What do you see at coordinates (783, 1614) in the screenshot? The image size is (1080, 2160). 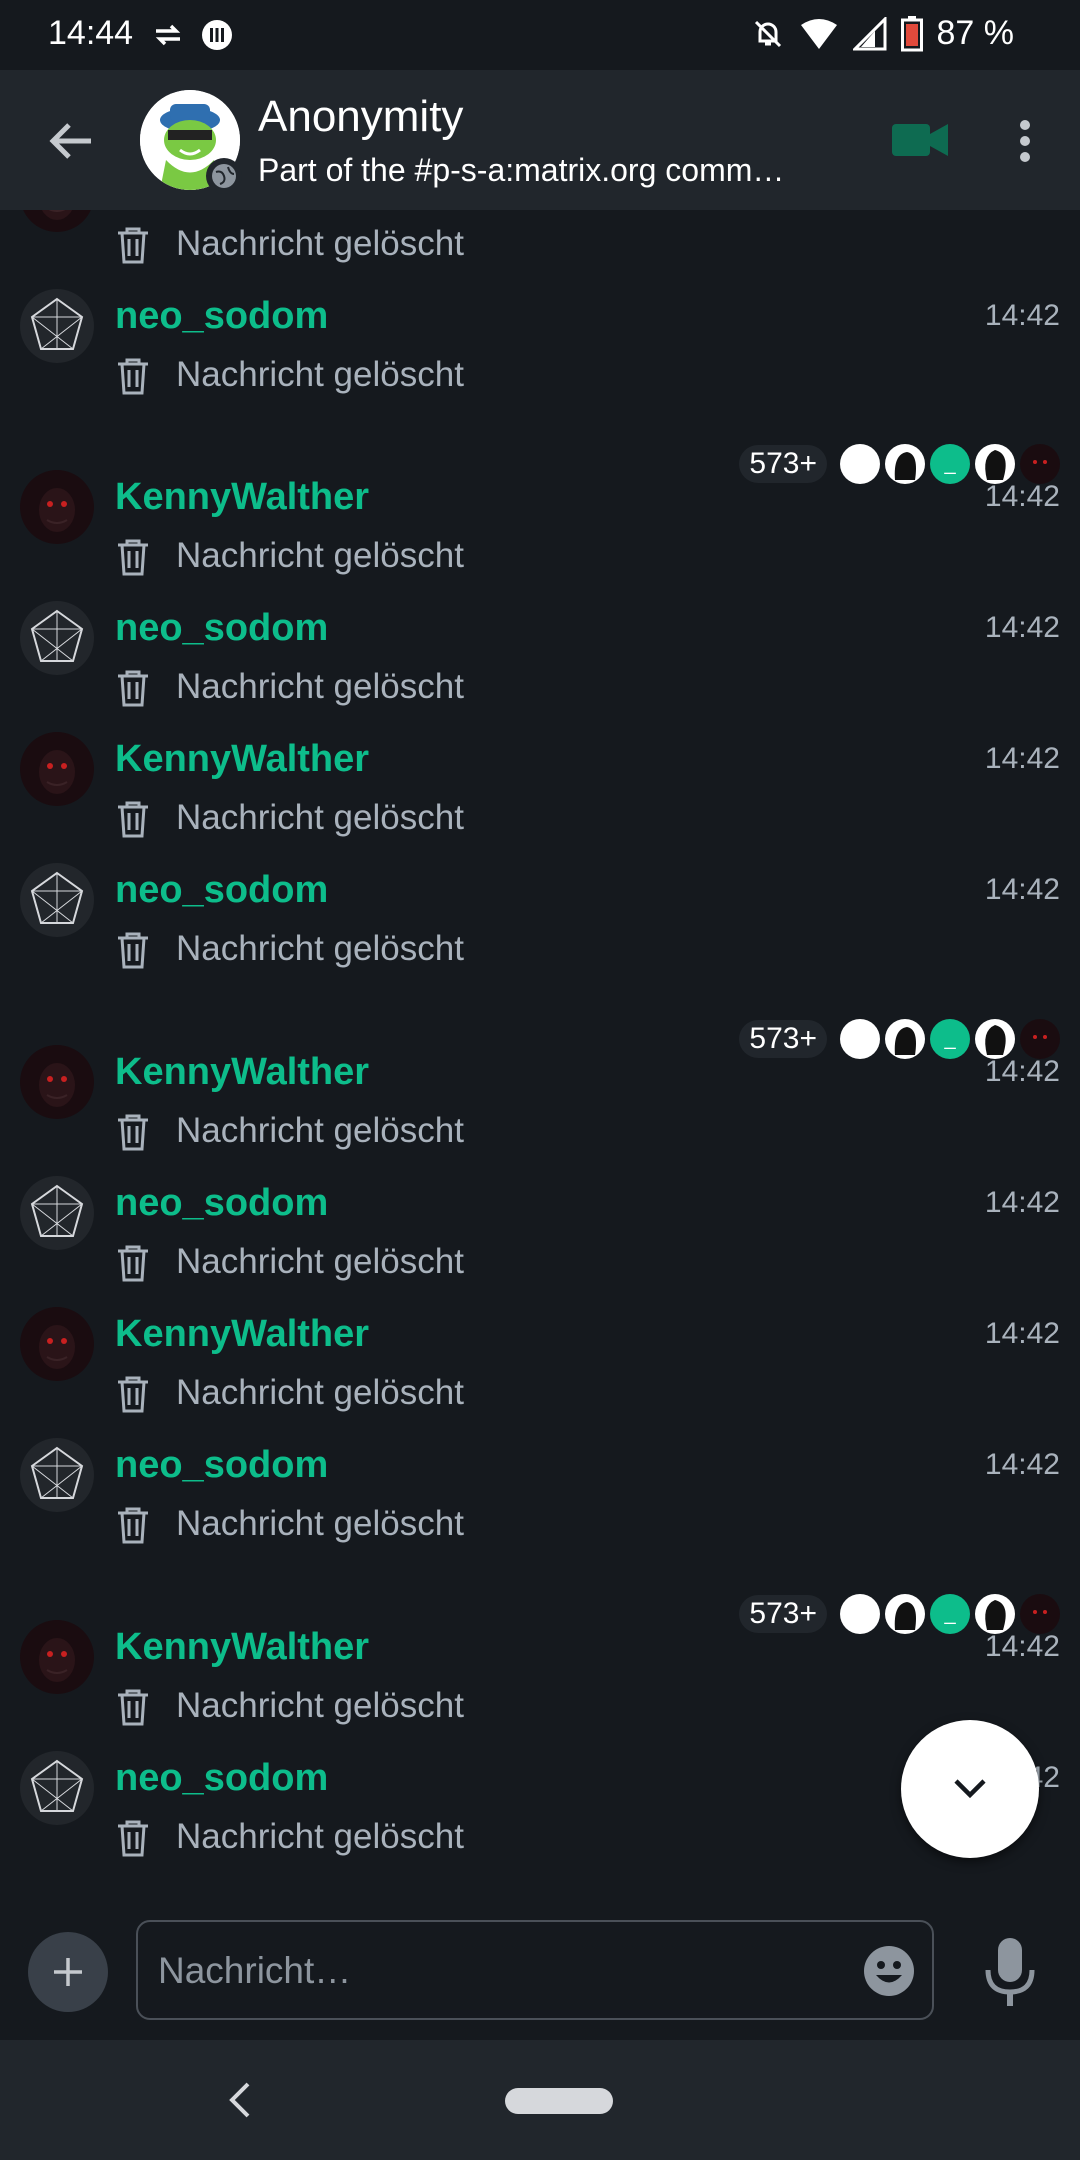 I see `read-receipt-count: 573+` at bounding box center [783, 1614].